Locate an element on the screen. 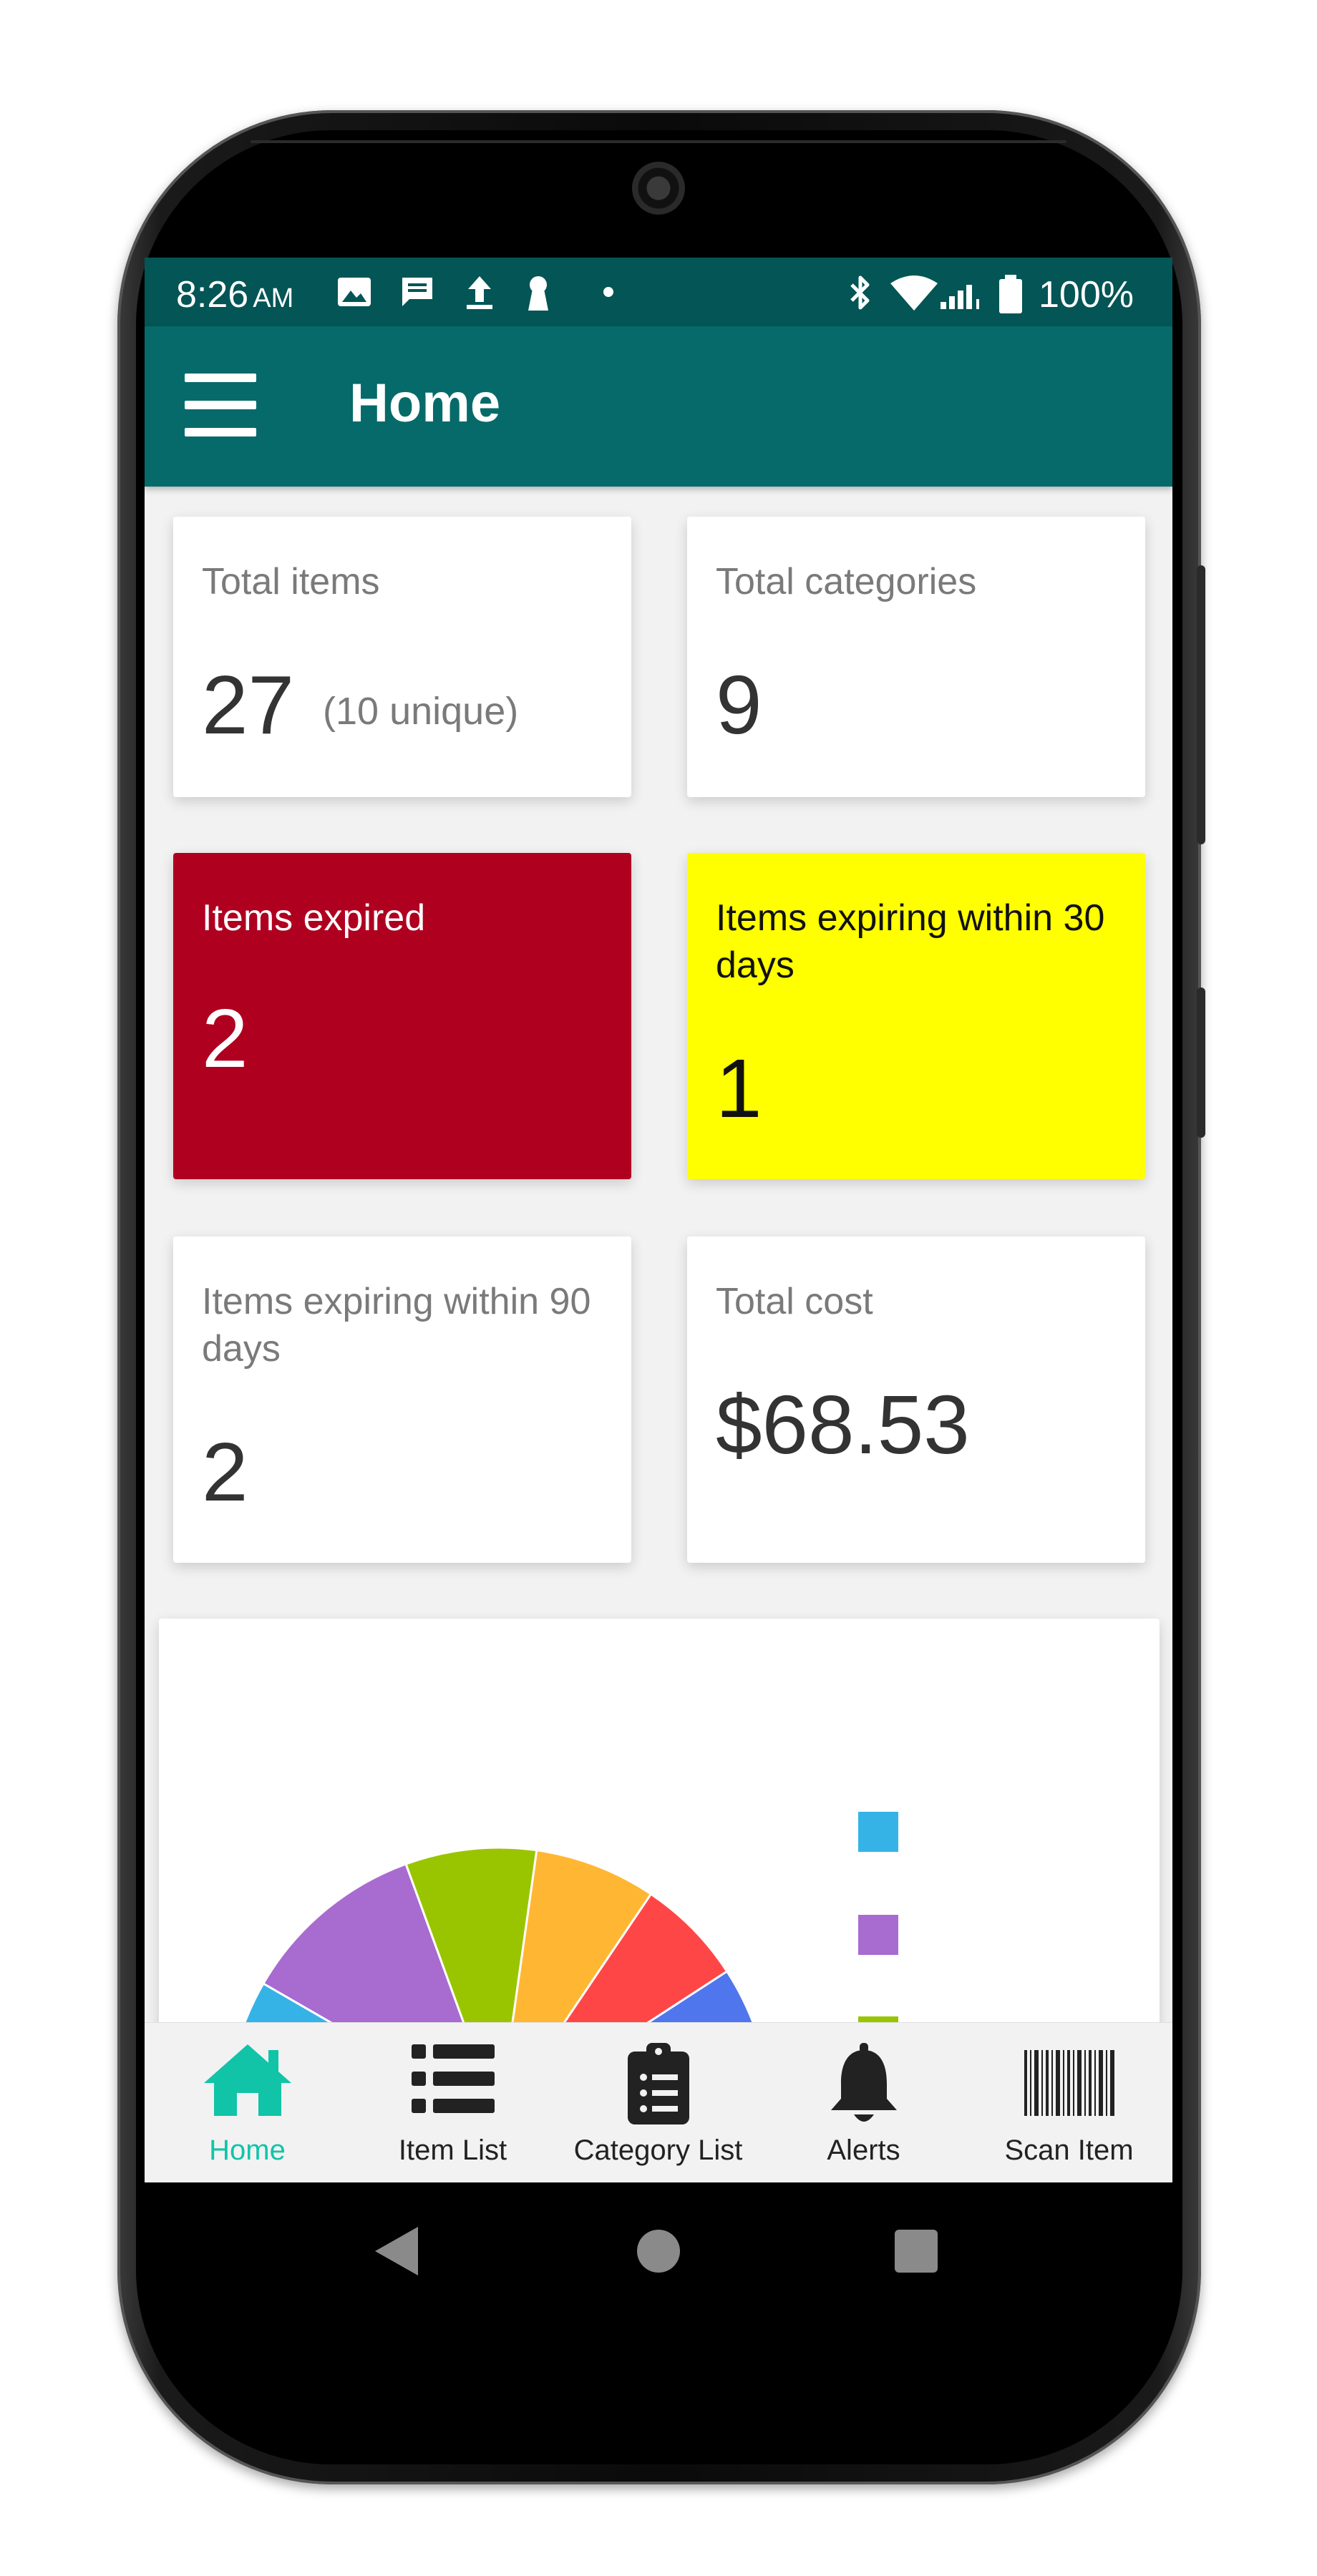  status-bar: 8:26 AM 100% is located at coordinates (658, 292).